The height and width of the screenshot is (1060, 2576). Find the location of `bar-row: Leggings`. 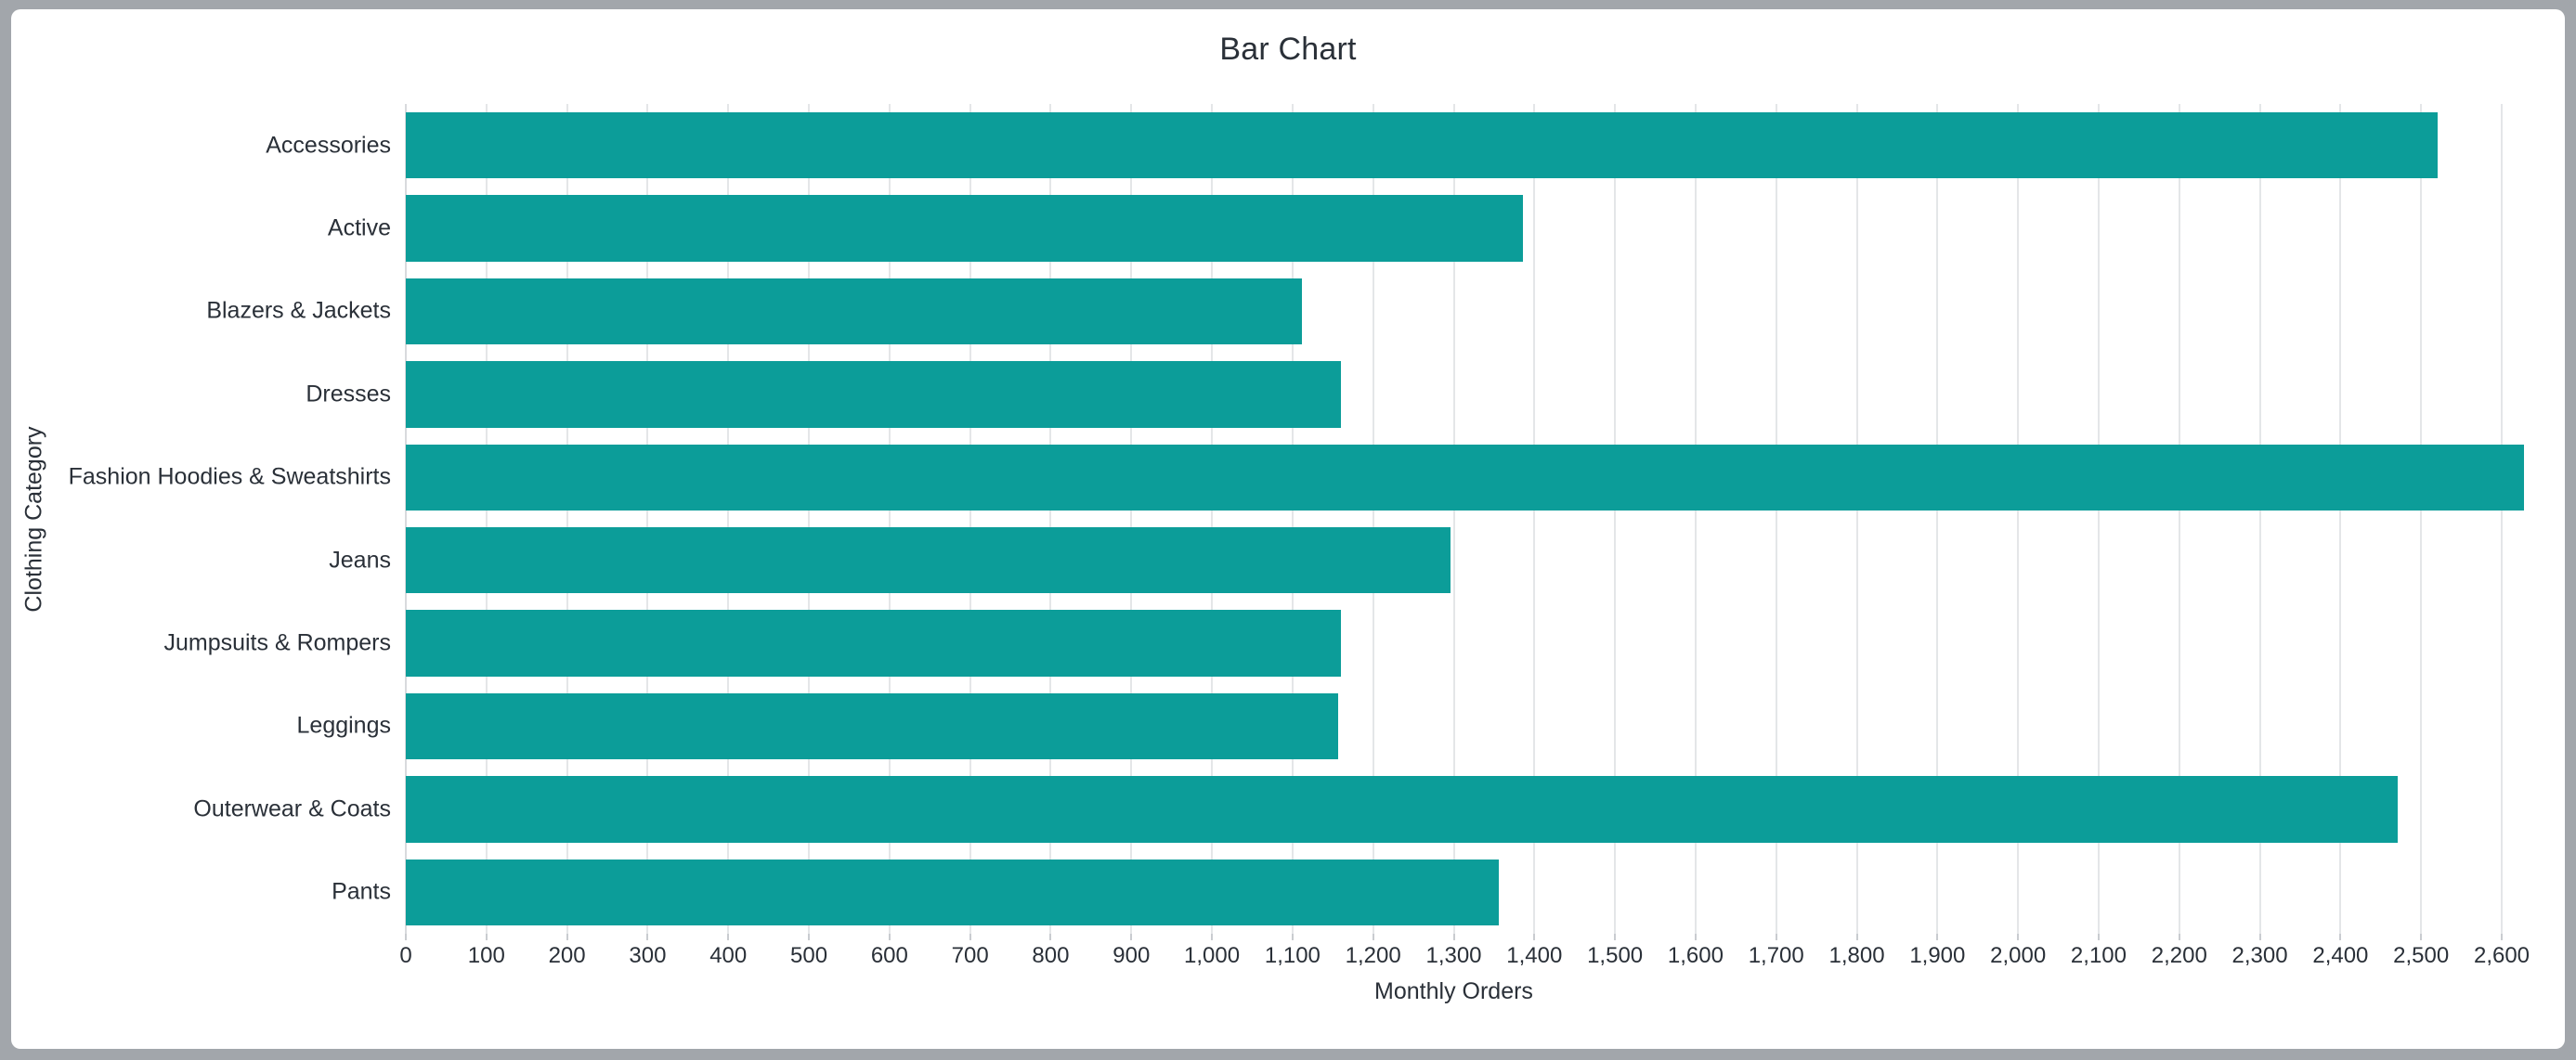

bar-row: Leggings is located at coordinates (1400, 726).